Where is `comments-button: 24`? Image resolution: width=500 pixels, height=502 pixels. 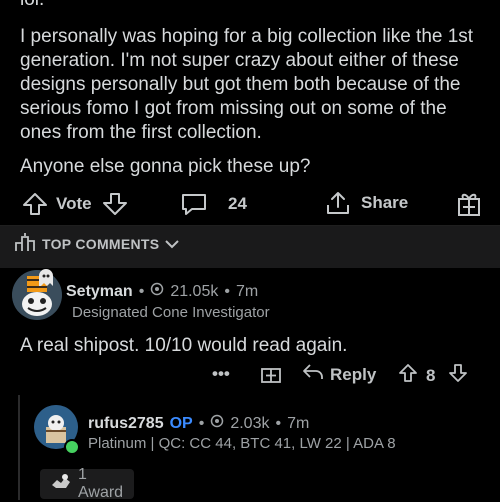
comments-button: 24 is located at coordinates (213, 204).